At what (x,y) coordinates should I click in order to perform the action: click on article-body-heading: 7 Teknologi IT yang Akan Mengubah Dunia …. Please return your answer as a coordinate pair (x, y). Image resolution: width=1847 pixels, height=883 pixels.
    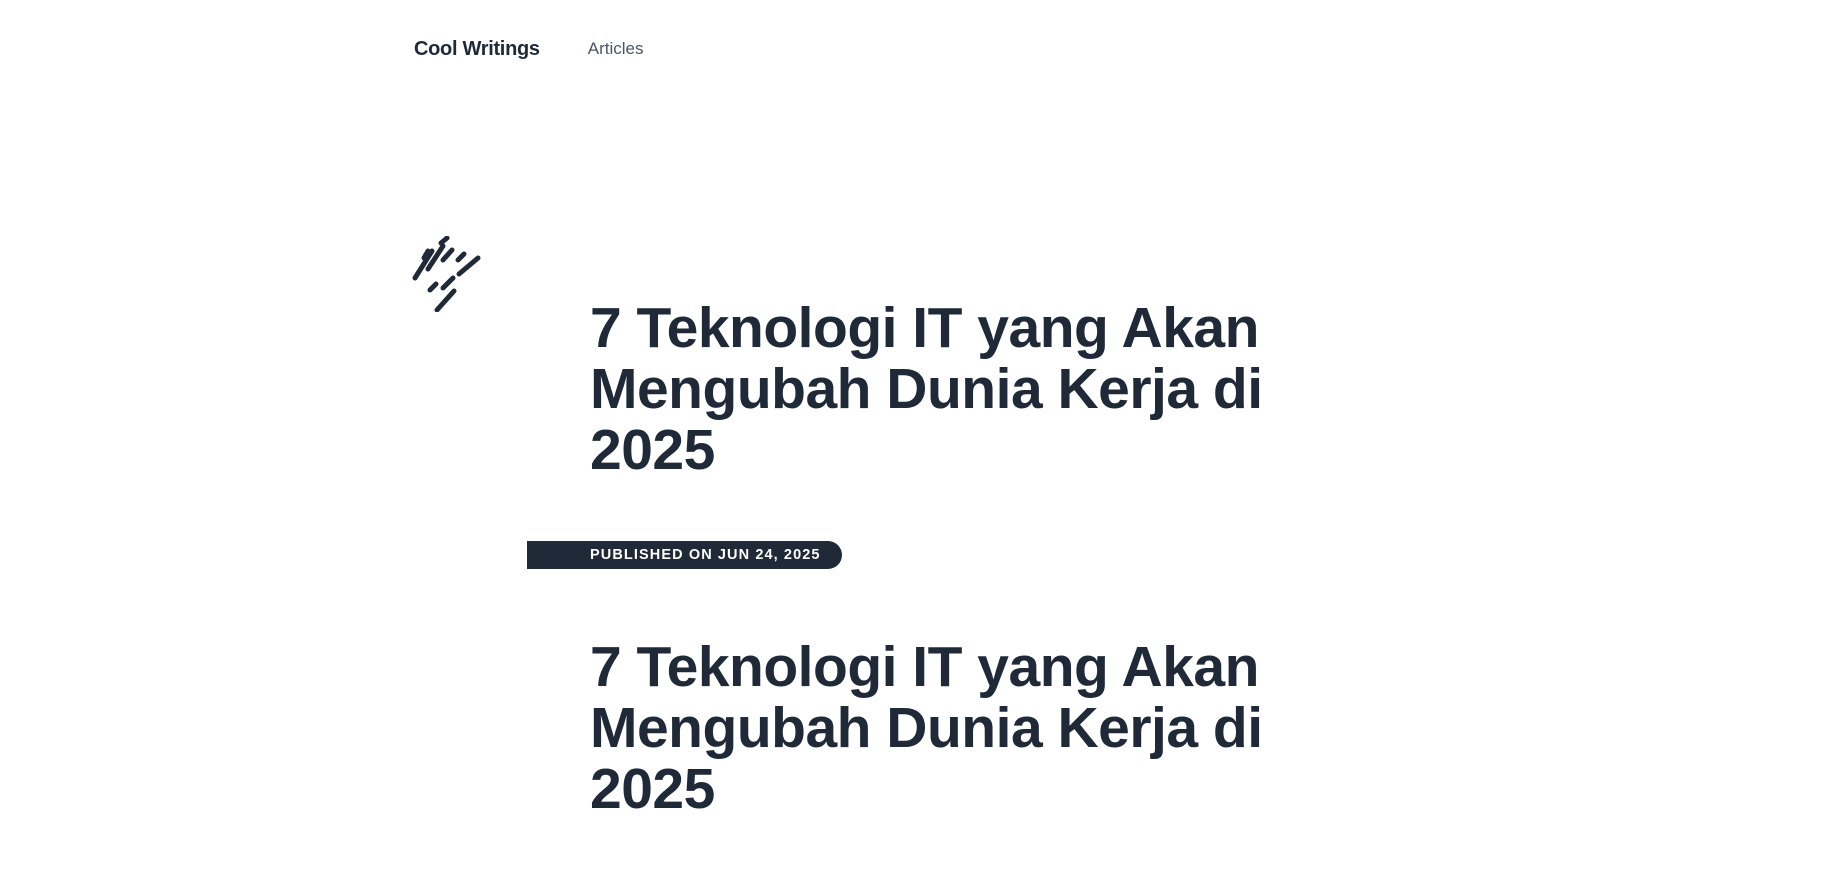
    Looking at the image, I should click on (926, 728).